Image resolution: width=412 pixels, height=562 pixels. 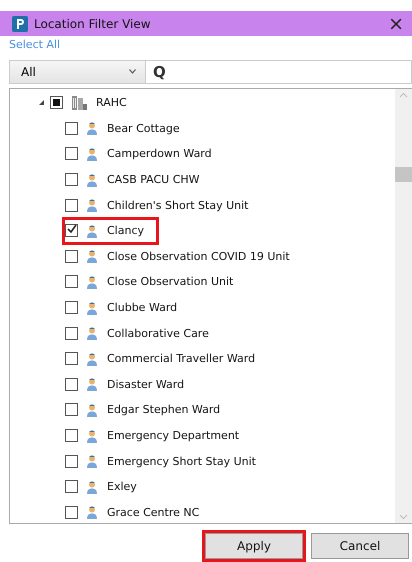 I want to click on tree-item: Emergency Department, so click(x=173, y=435).